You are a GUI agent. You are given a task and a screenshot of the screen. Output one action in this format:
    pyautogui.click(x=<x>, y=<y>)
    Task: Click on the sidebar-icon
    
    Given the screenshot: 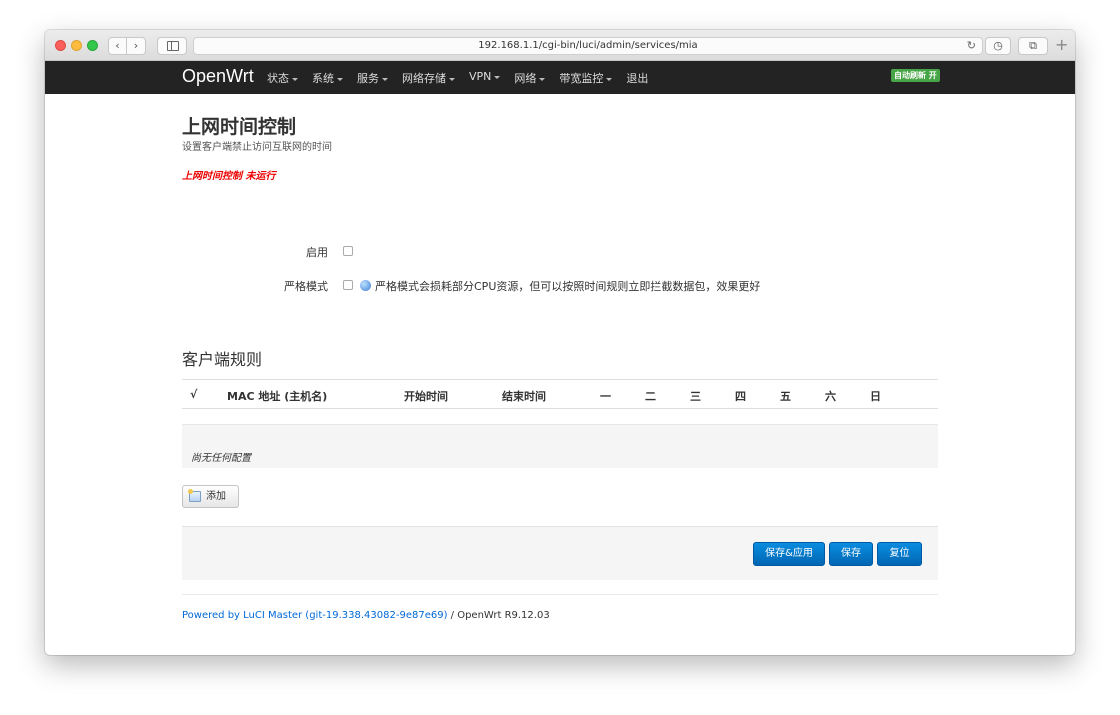 What is the action you would take?
    pyautogui.click(x=173, y=46)
    